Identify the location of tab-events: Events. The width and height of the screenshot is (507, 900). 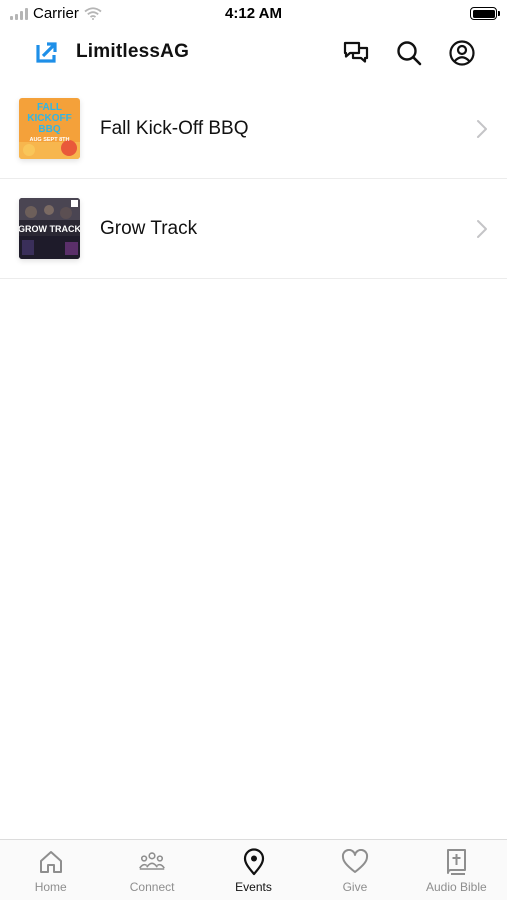
(253, 870).